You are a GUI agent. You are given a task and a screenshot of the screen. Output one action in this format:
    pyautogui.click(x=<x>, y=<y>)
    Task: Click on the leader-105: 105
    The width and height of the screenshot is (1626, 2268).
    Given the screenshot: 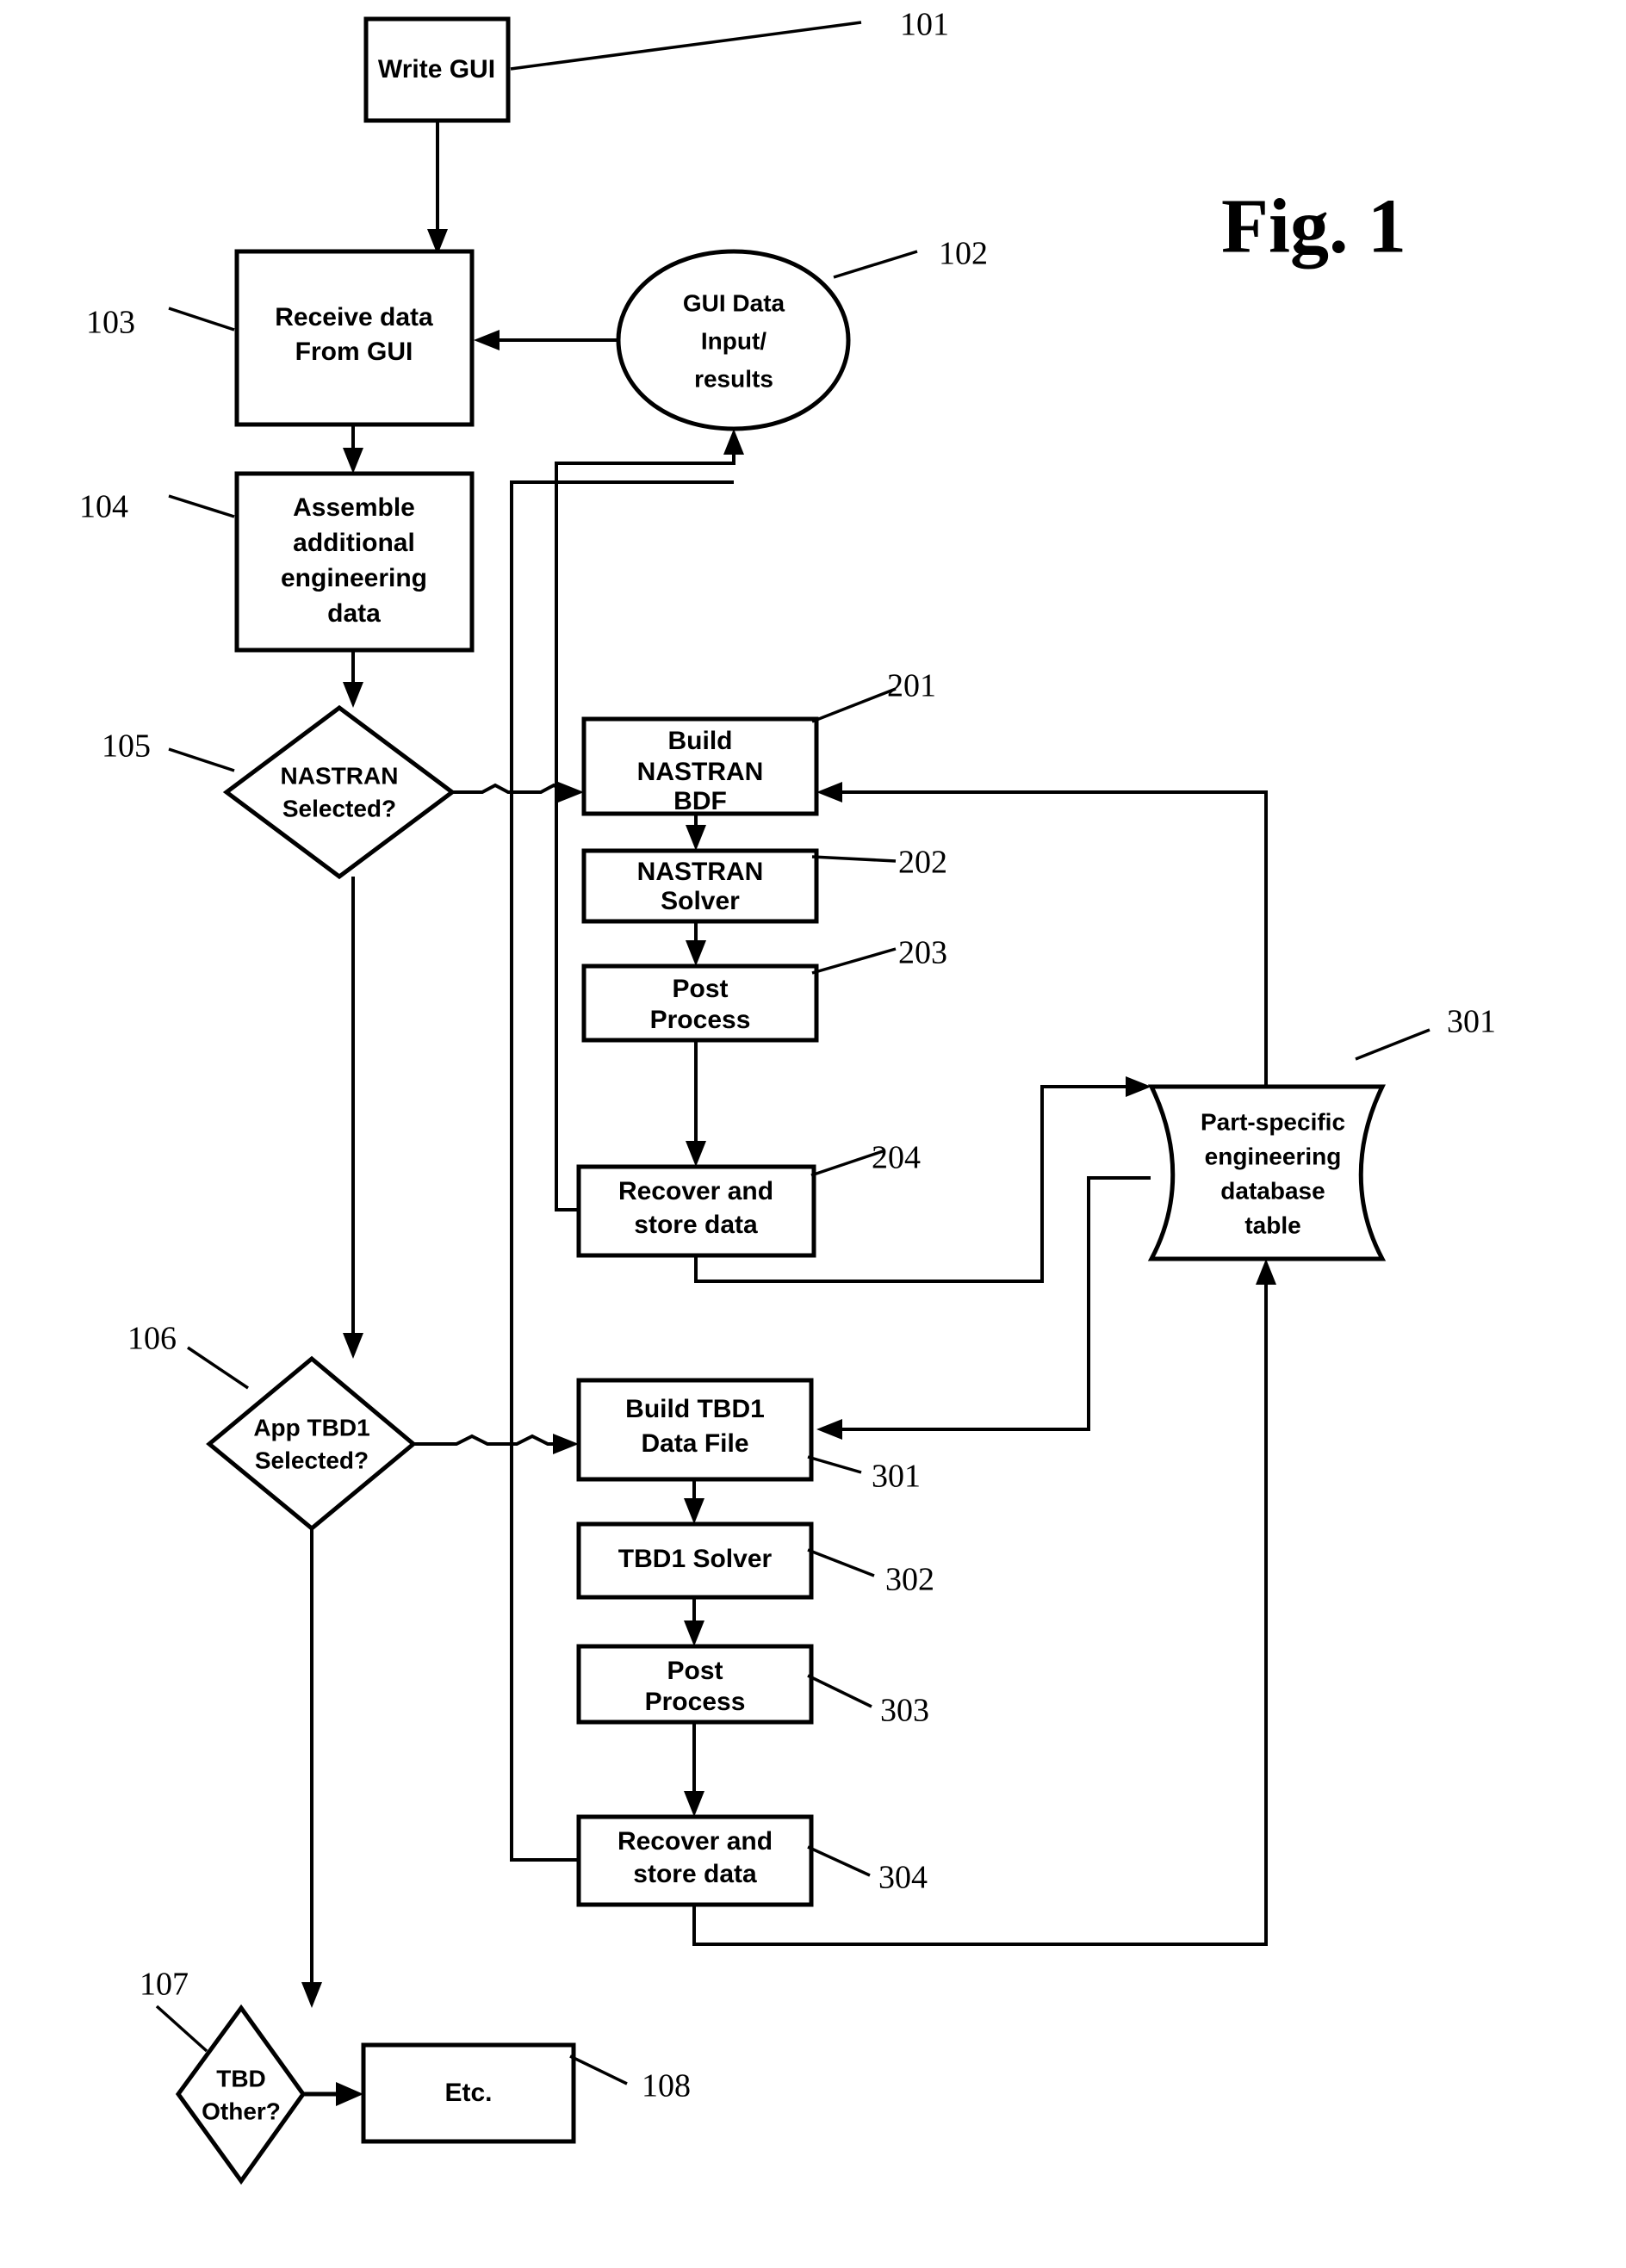 What is the action you would take?
    pyautogui.click(x=168, y=750)
    